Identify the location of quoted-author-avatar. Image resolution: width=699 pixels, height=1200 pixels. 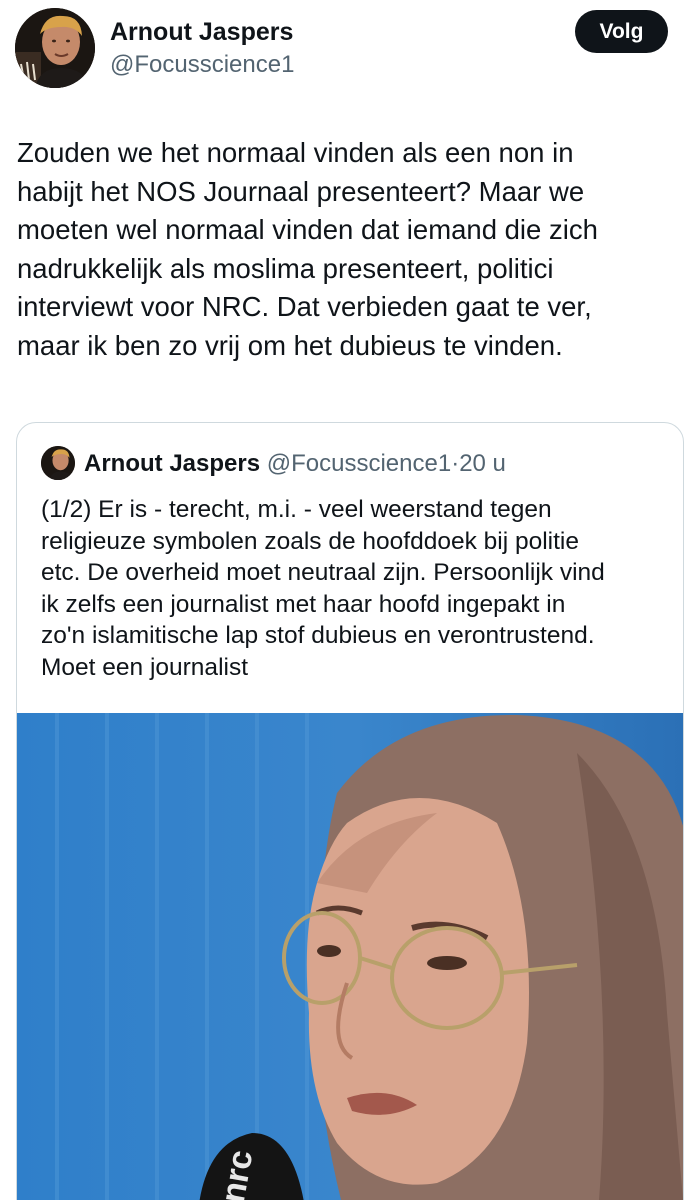
(58, 463).